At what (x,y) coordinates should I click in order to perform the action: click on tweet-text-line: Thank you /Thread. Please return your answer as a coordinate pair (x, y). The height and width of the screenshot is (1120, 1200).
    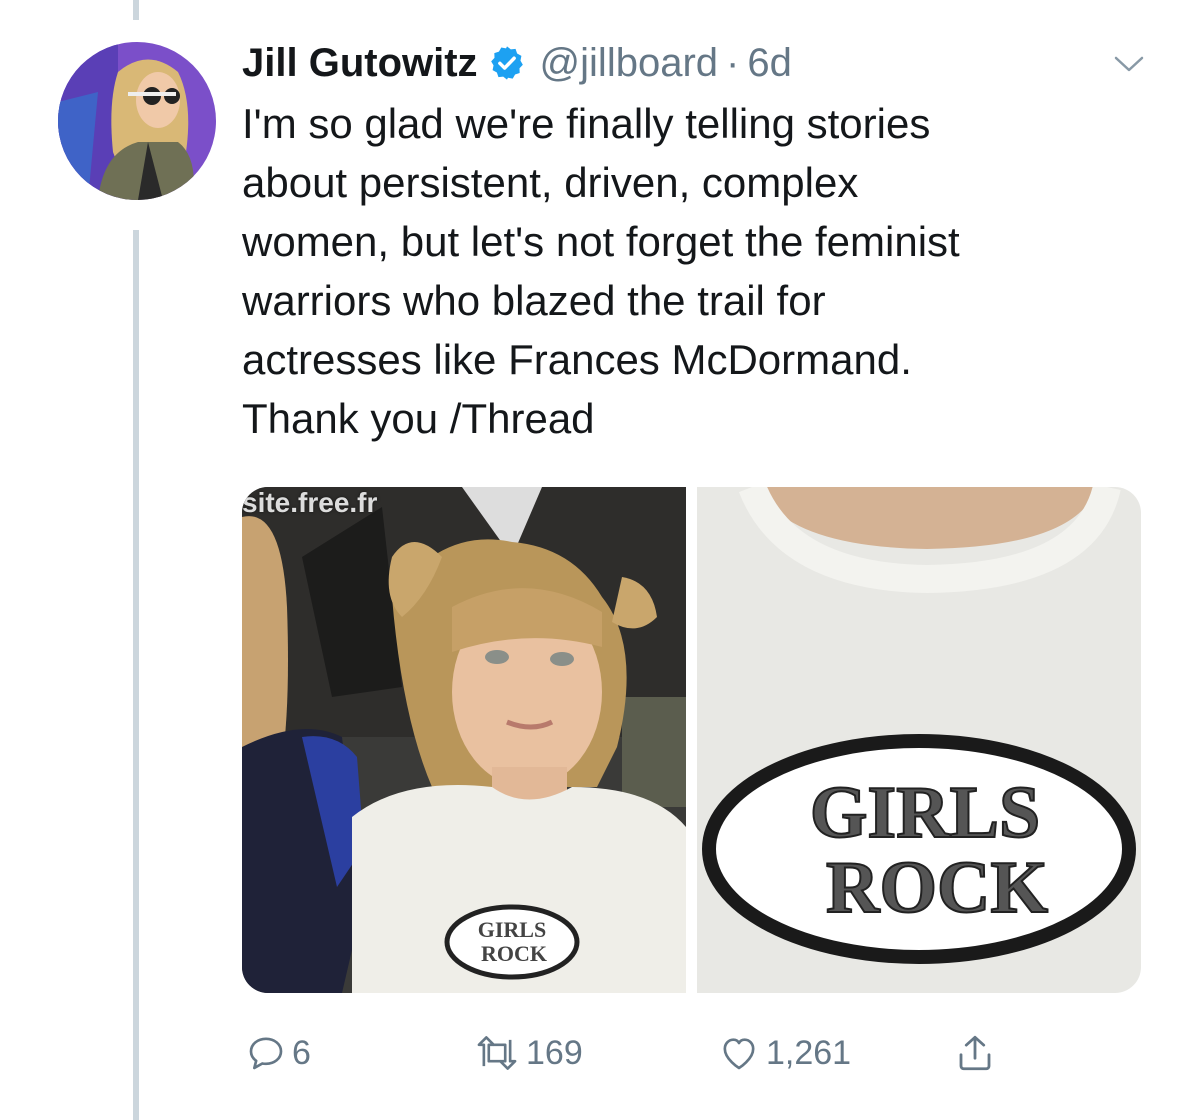
    Looking at the image, I should click on (418, 418).